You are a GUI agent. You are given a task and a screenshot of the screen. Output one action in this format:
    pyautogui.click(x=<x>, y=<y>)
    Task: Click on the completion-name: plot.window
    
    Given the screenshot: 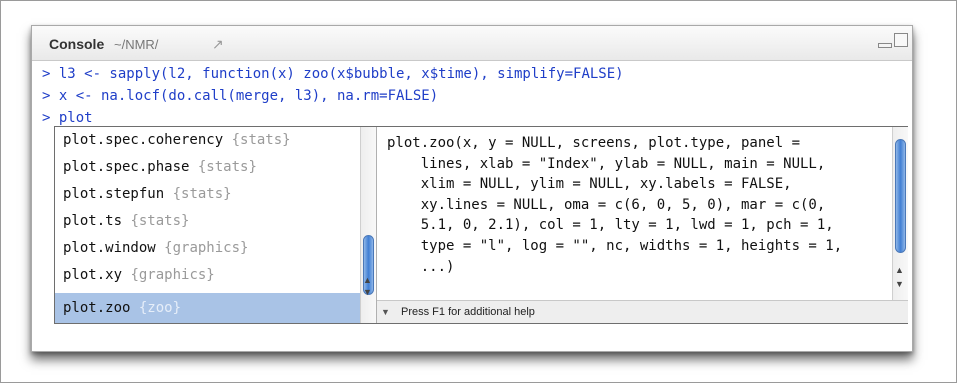 What is the action you would take?
    pyautogui.click(x=109, y=248)
    